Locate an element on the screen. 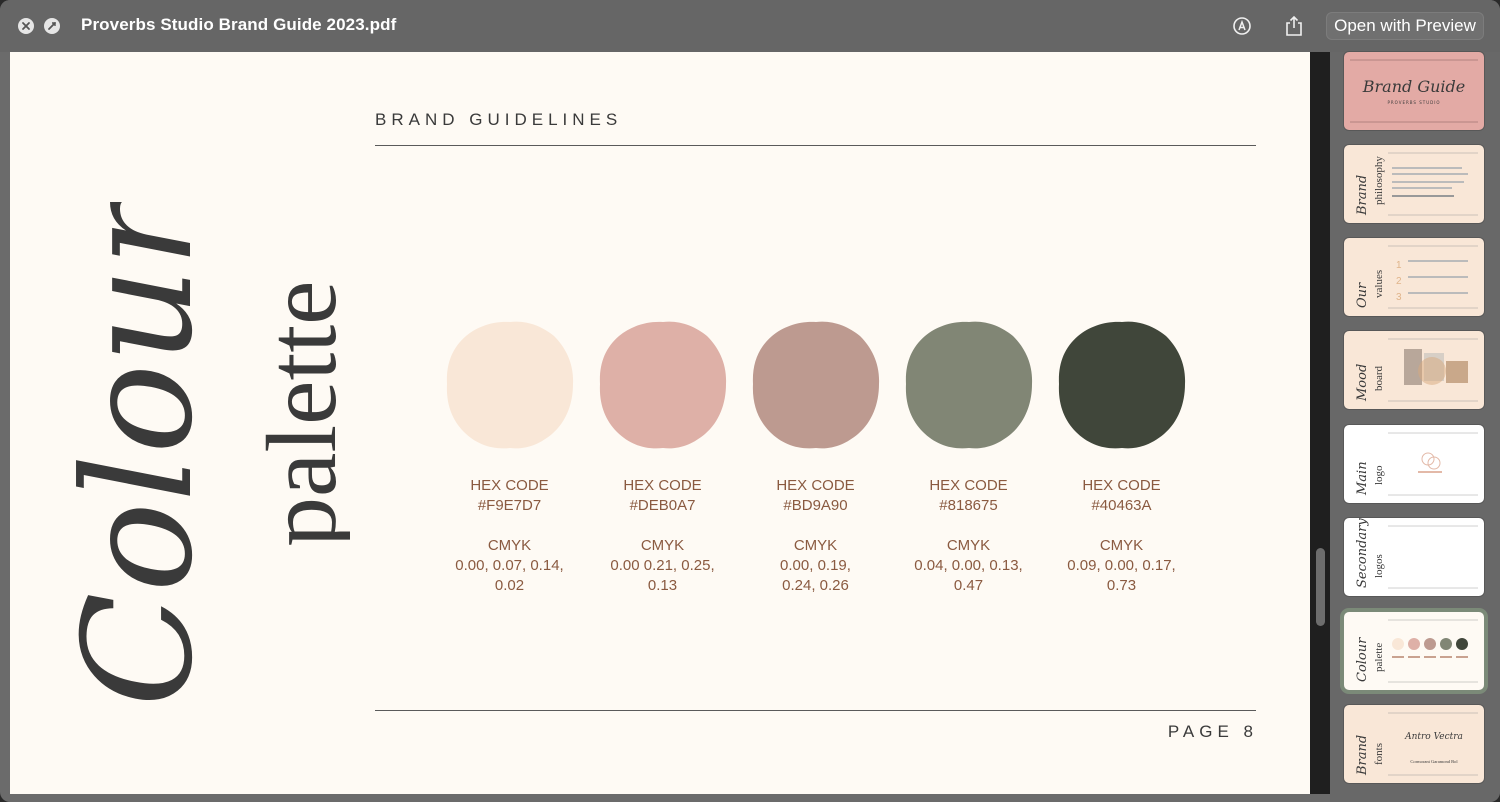 This screenshot has width=1500, height=802. swatch-5: HEX CODE #40463A CMYK 0.09, 0.00, 0.17, 0.73 is located at coordinates (1121, 458).